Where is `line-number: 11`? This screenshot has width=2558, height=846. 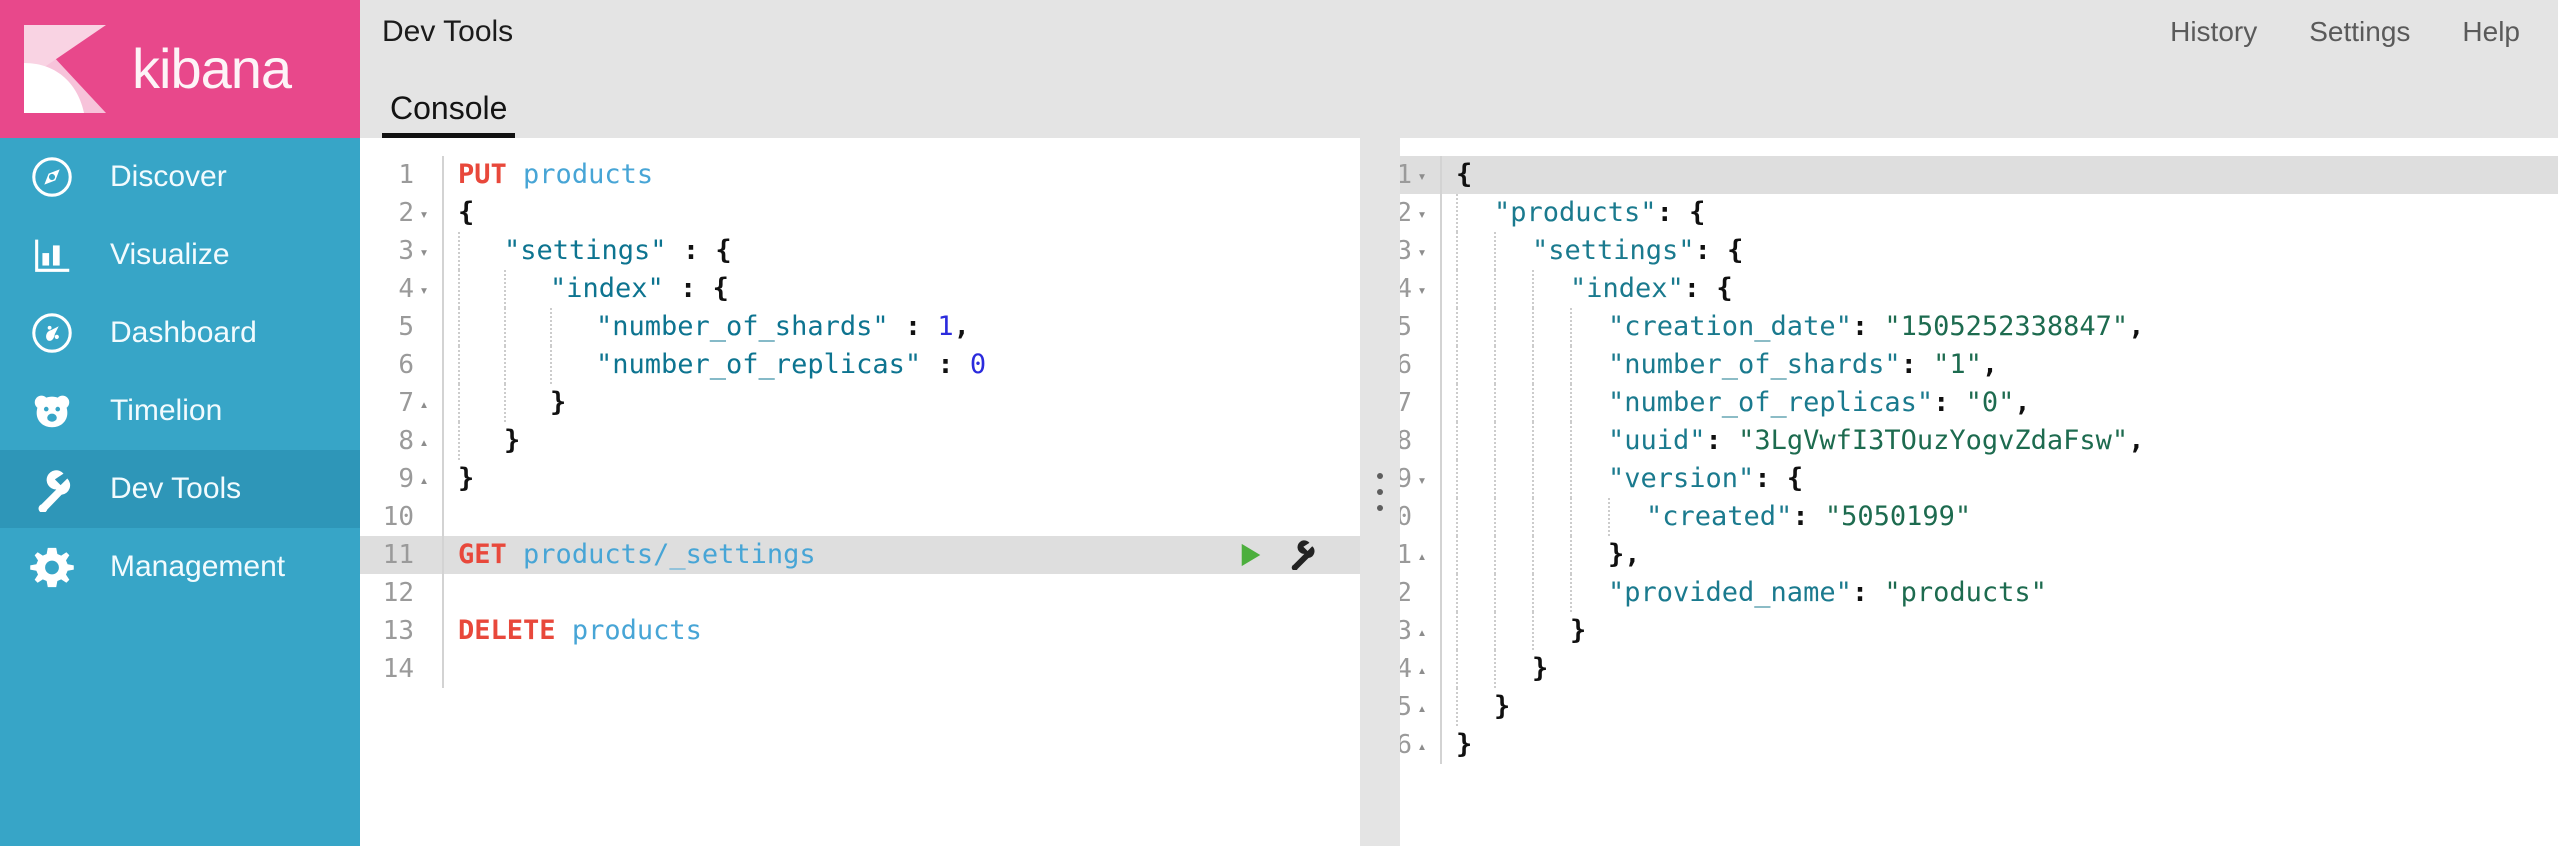
line-number: 11 is located at coordinates (398, 555).